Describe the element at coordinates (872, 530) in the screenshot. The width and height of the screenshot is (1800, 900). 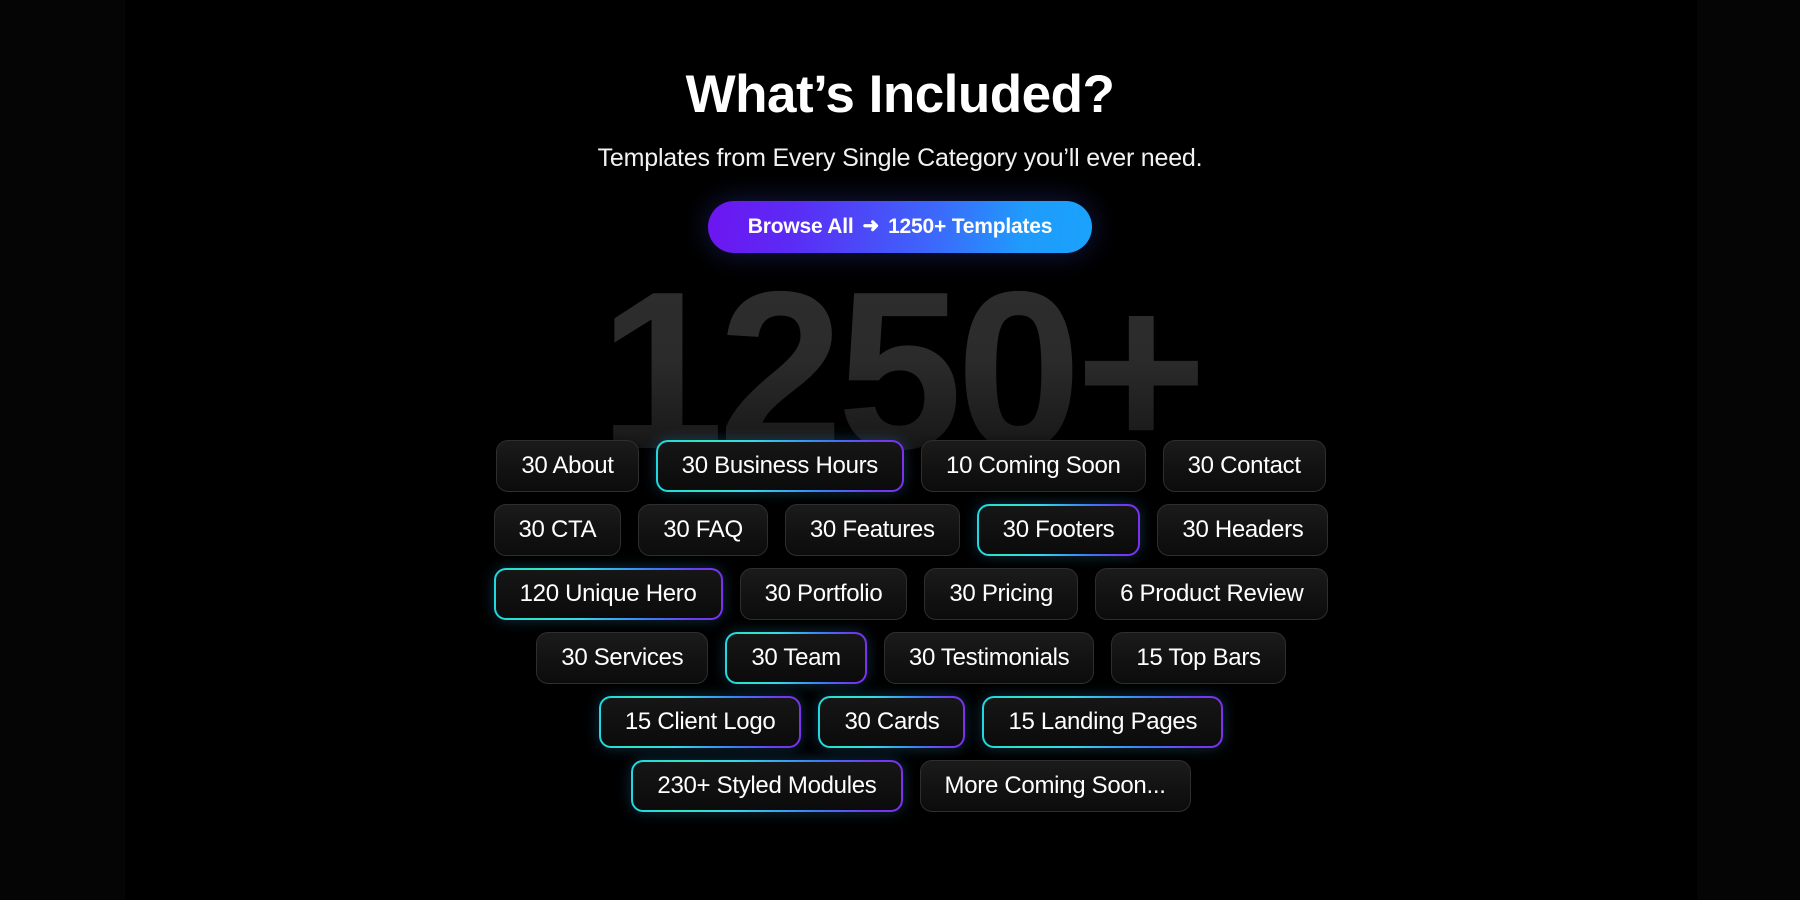
I see `category-tag: 30 Features` at that location.